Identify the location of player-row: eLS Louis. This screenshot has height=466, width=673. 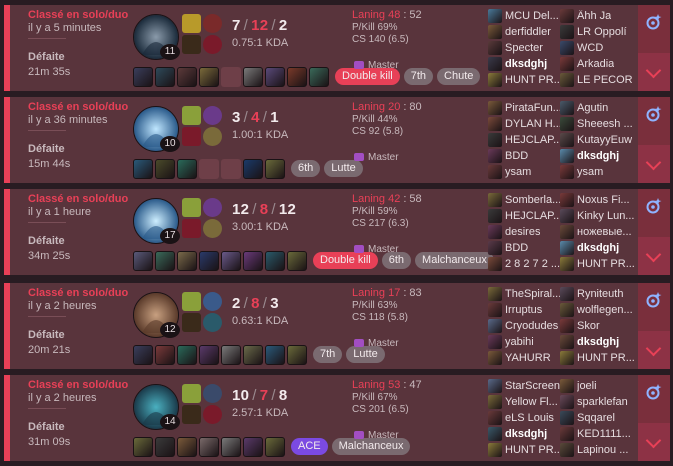
(526, 418).